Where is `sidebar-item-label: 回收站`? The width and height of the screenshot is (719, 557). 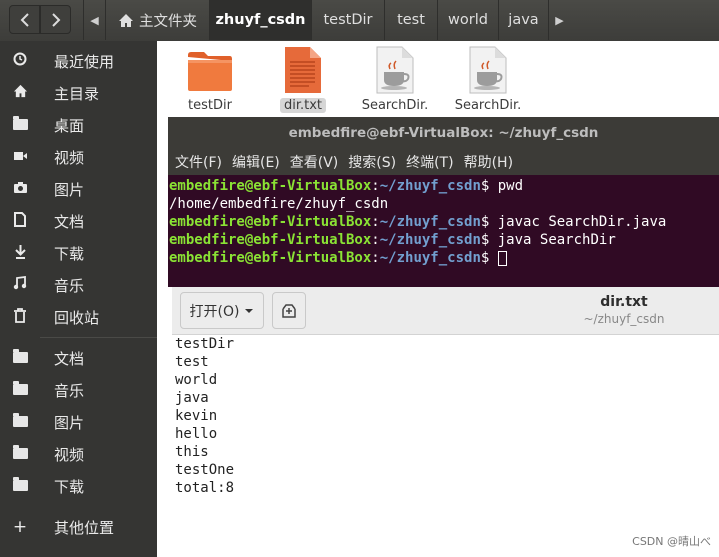
sidebar-item-label: 回收站 is located at coordinates (77, 317).